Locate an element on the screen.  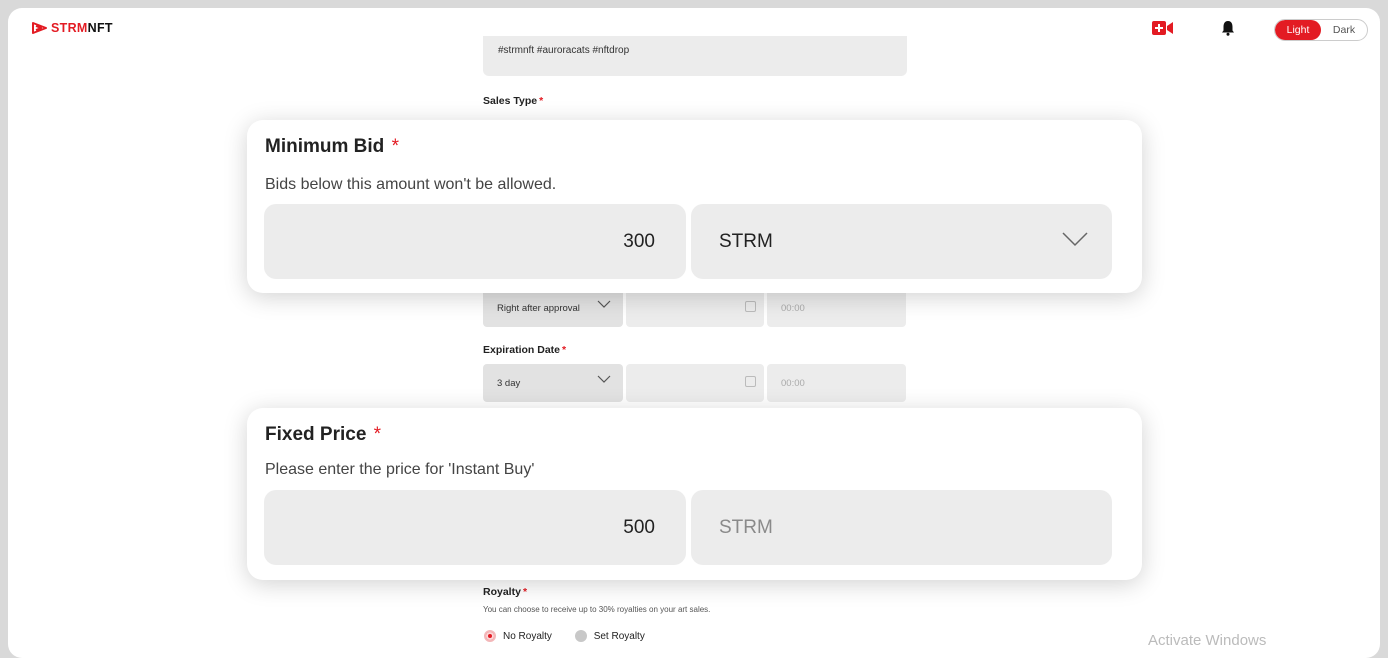
sales-type-label: Sales Type * is located at coordinates (513, 101).